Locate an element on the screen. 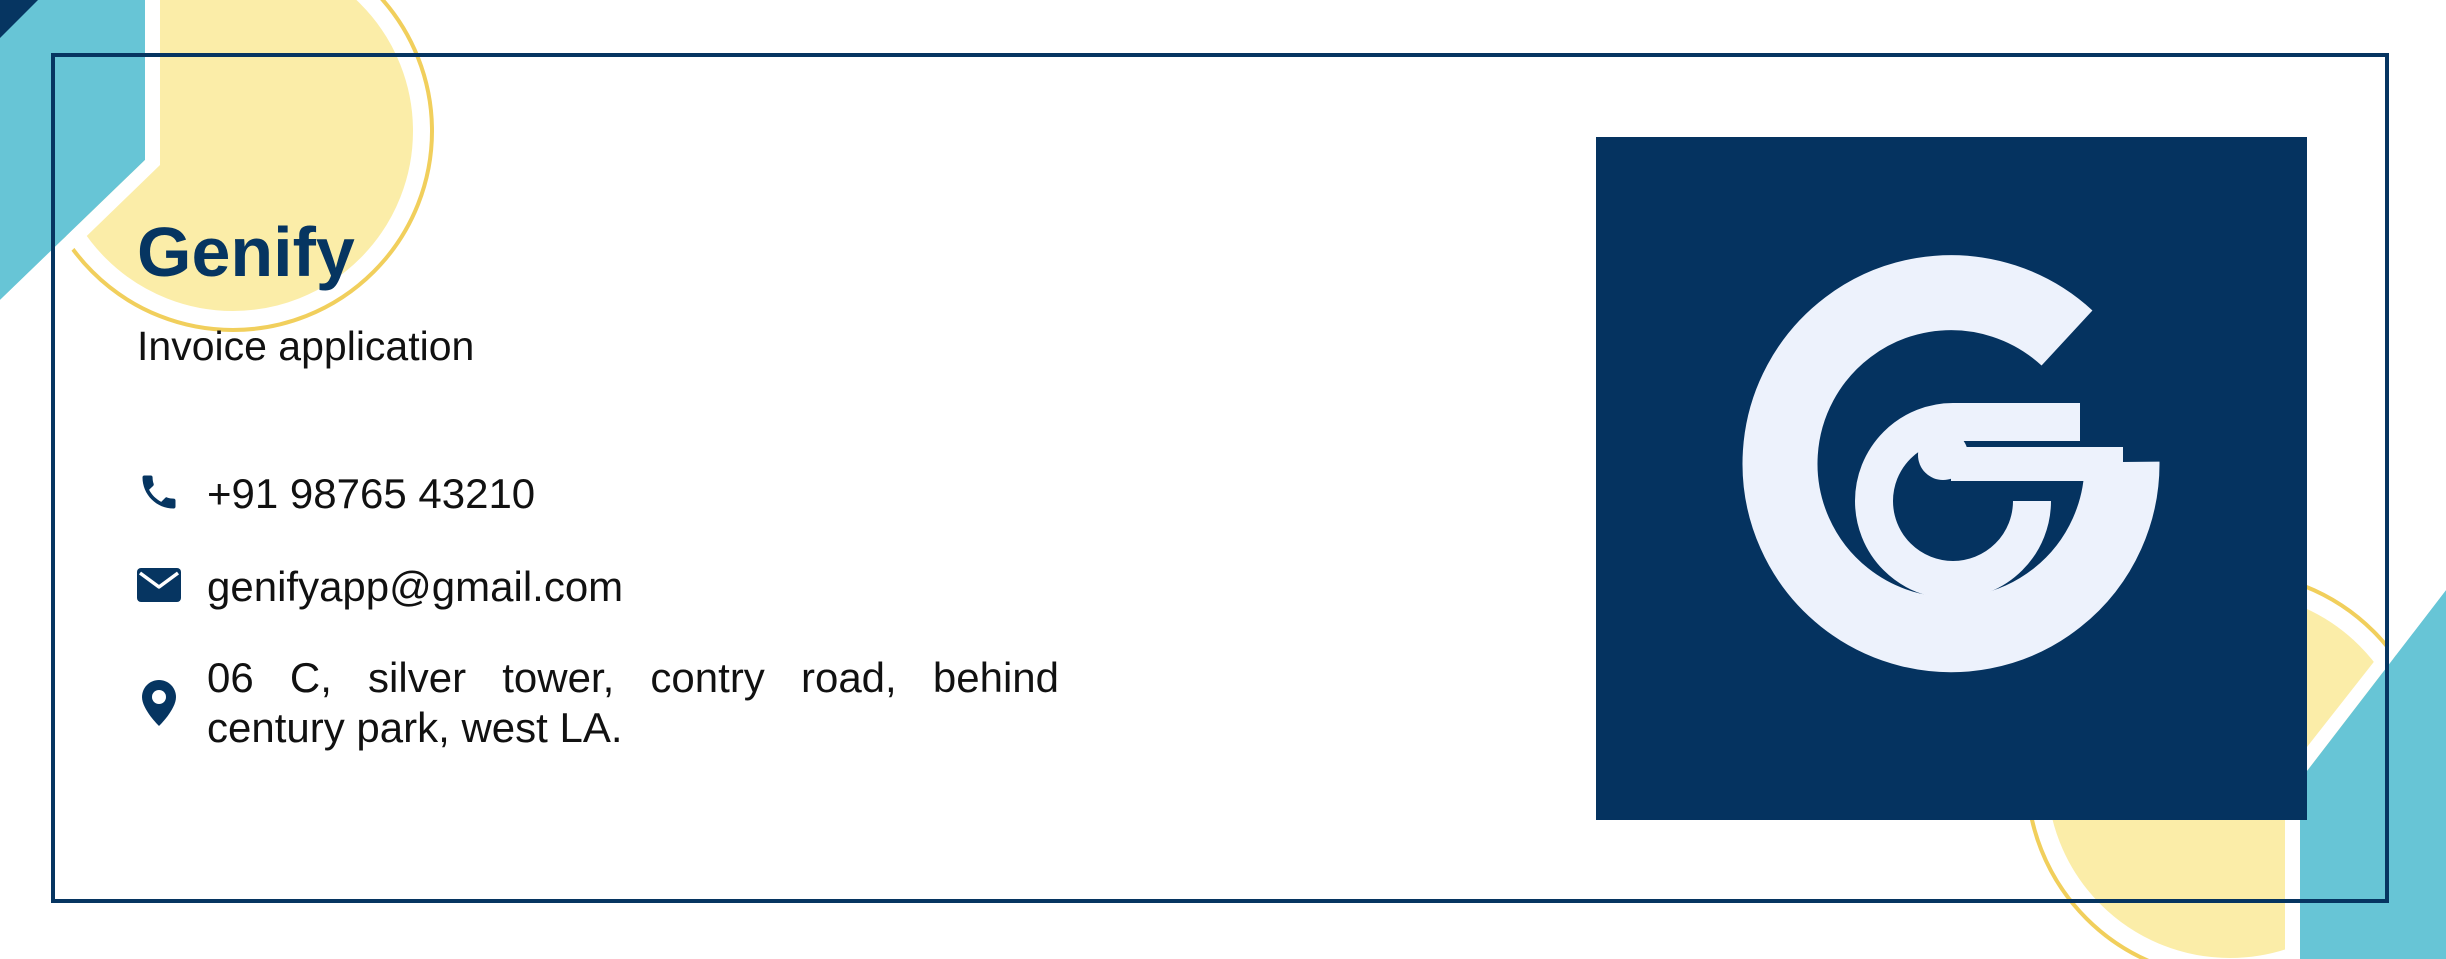  email-address: genifyapp@gmail.com is located at coordinates (415, 586).